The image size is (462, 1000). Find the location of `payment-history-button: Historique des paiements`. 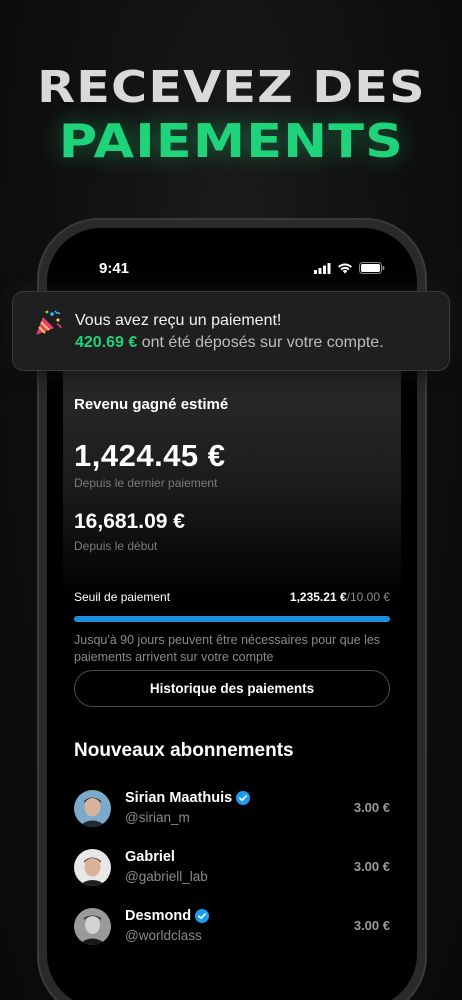

payment-history-button: Historique des paiements is located at coordinates (232, 688).